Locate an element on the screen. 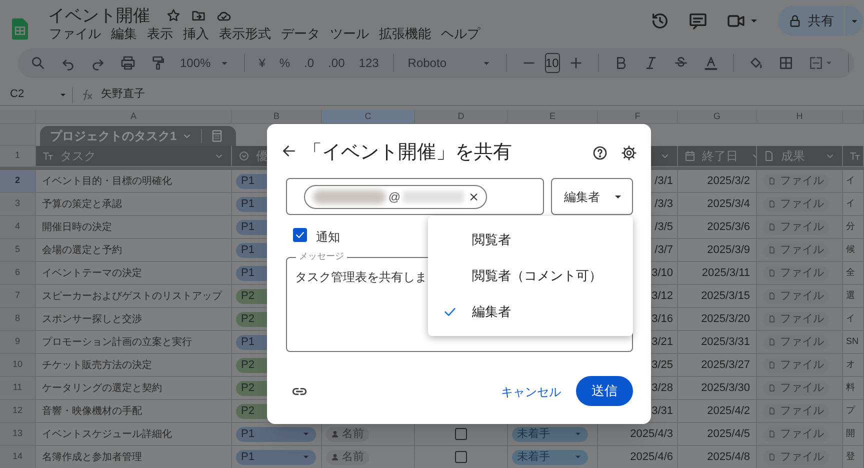  table-cell-text: イ is located at coordinates (850, 319).